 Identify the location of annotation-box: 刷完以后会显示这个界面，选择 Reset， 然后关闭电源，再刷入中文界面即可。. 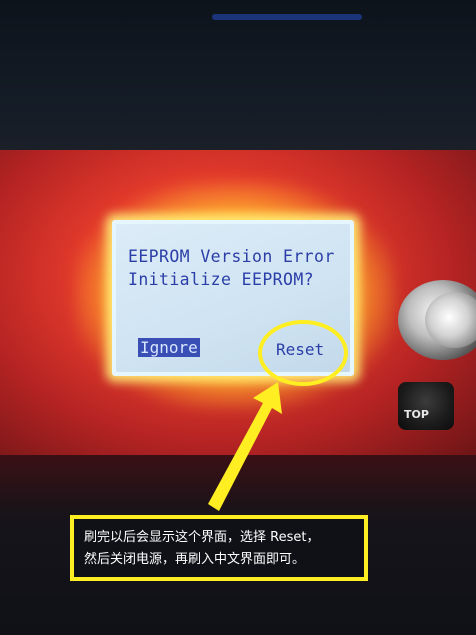
(219, 548).